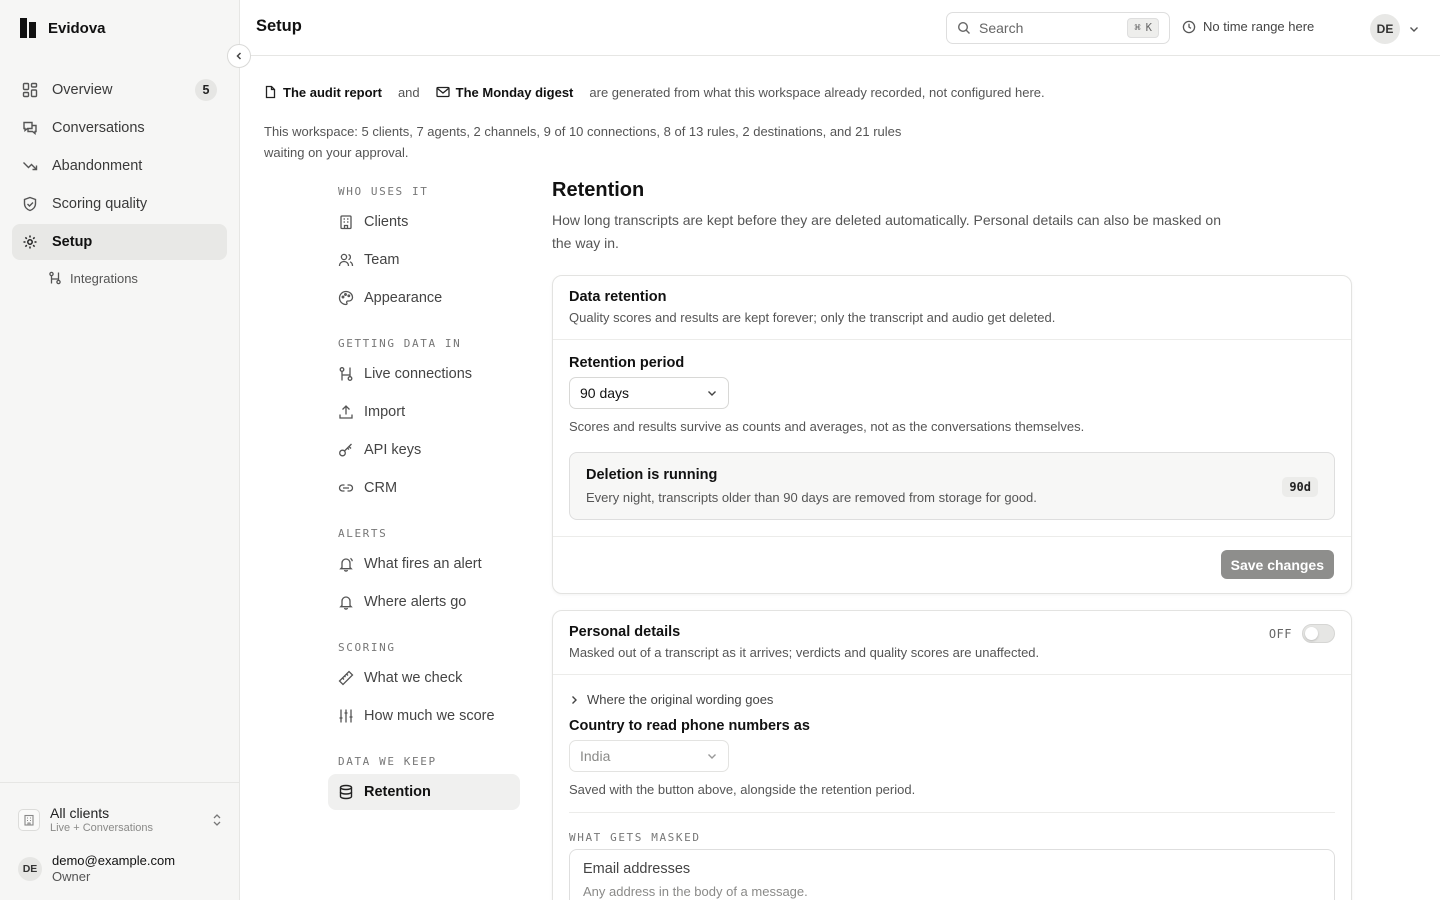 This screenshot has width=1440, height=900. Describe the element at coordinates (403, 298) in the screenshot. I see `subnav-item-label: Appearance` at that location.